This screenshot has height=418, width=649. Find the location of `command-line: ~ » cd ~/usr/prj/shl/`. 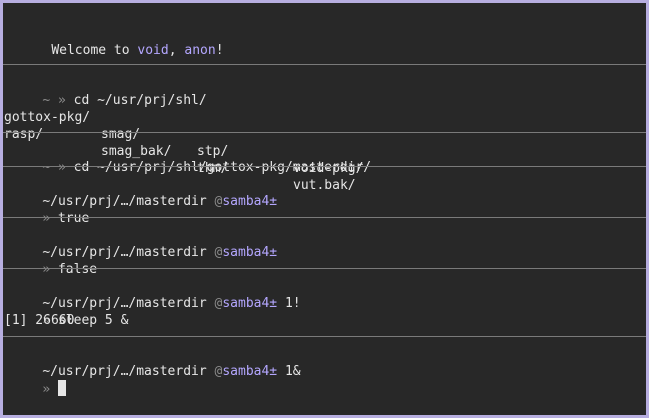

command-line: ~ » cd ~/usr/prj/shl/ is located at coordinates (108, 91).